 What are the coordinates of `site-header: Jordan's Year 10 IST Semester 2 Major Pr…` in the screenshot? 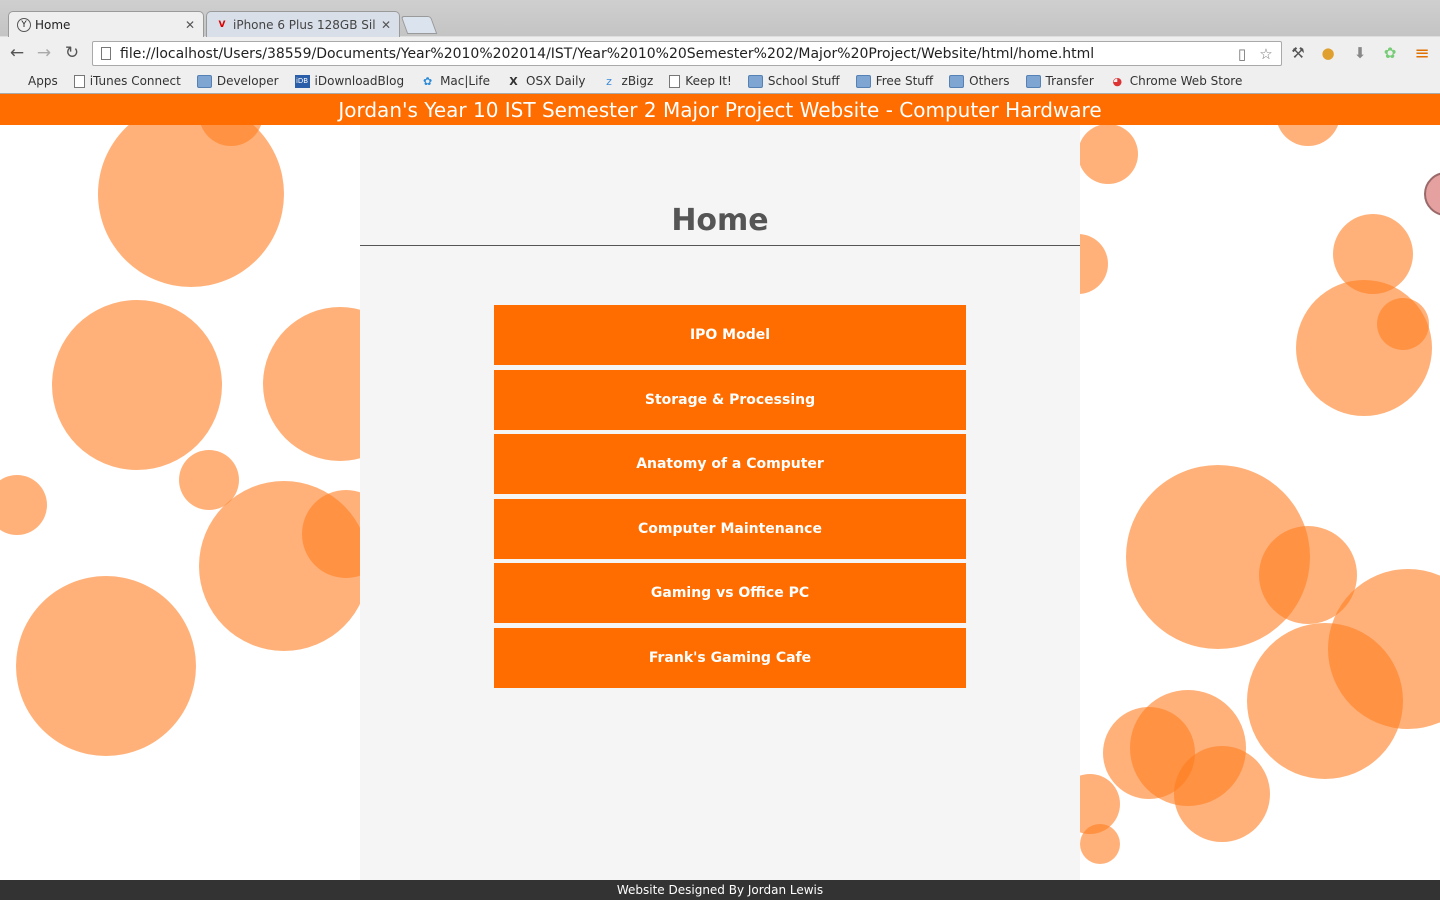 It's located at (720, 109).